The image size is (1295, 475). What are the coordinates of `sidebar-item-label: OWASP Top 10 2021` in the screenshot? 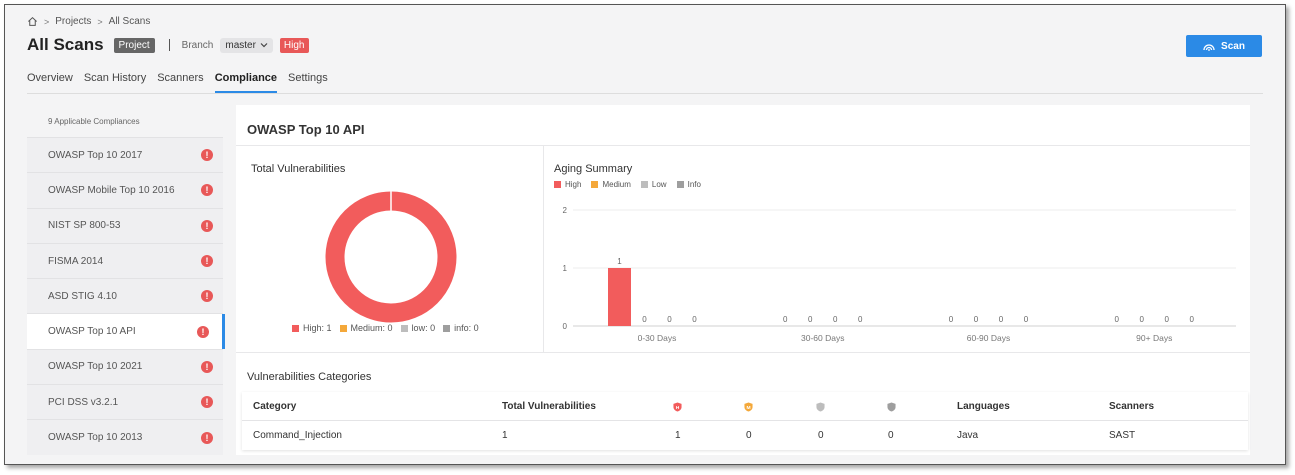 It's located at (95, 367).